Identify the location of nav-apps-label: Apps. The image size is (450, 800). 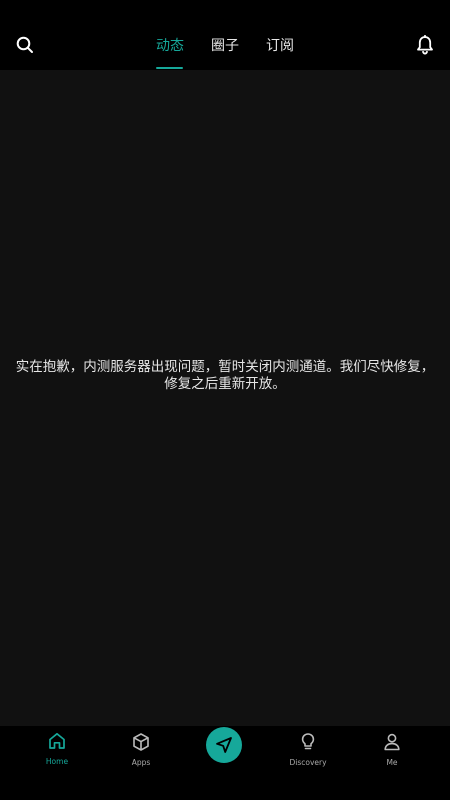
(141, 762).